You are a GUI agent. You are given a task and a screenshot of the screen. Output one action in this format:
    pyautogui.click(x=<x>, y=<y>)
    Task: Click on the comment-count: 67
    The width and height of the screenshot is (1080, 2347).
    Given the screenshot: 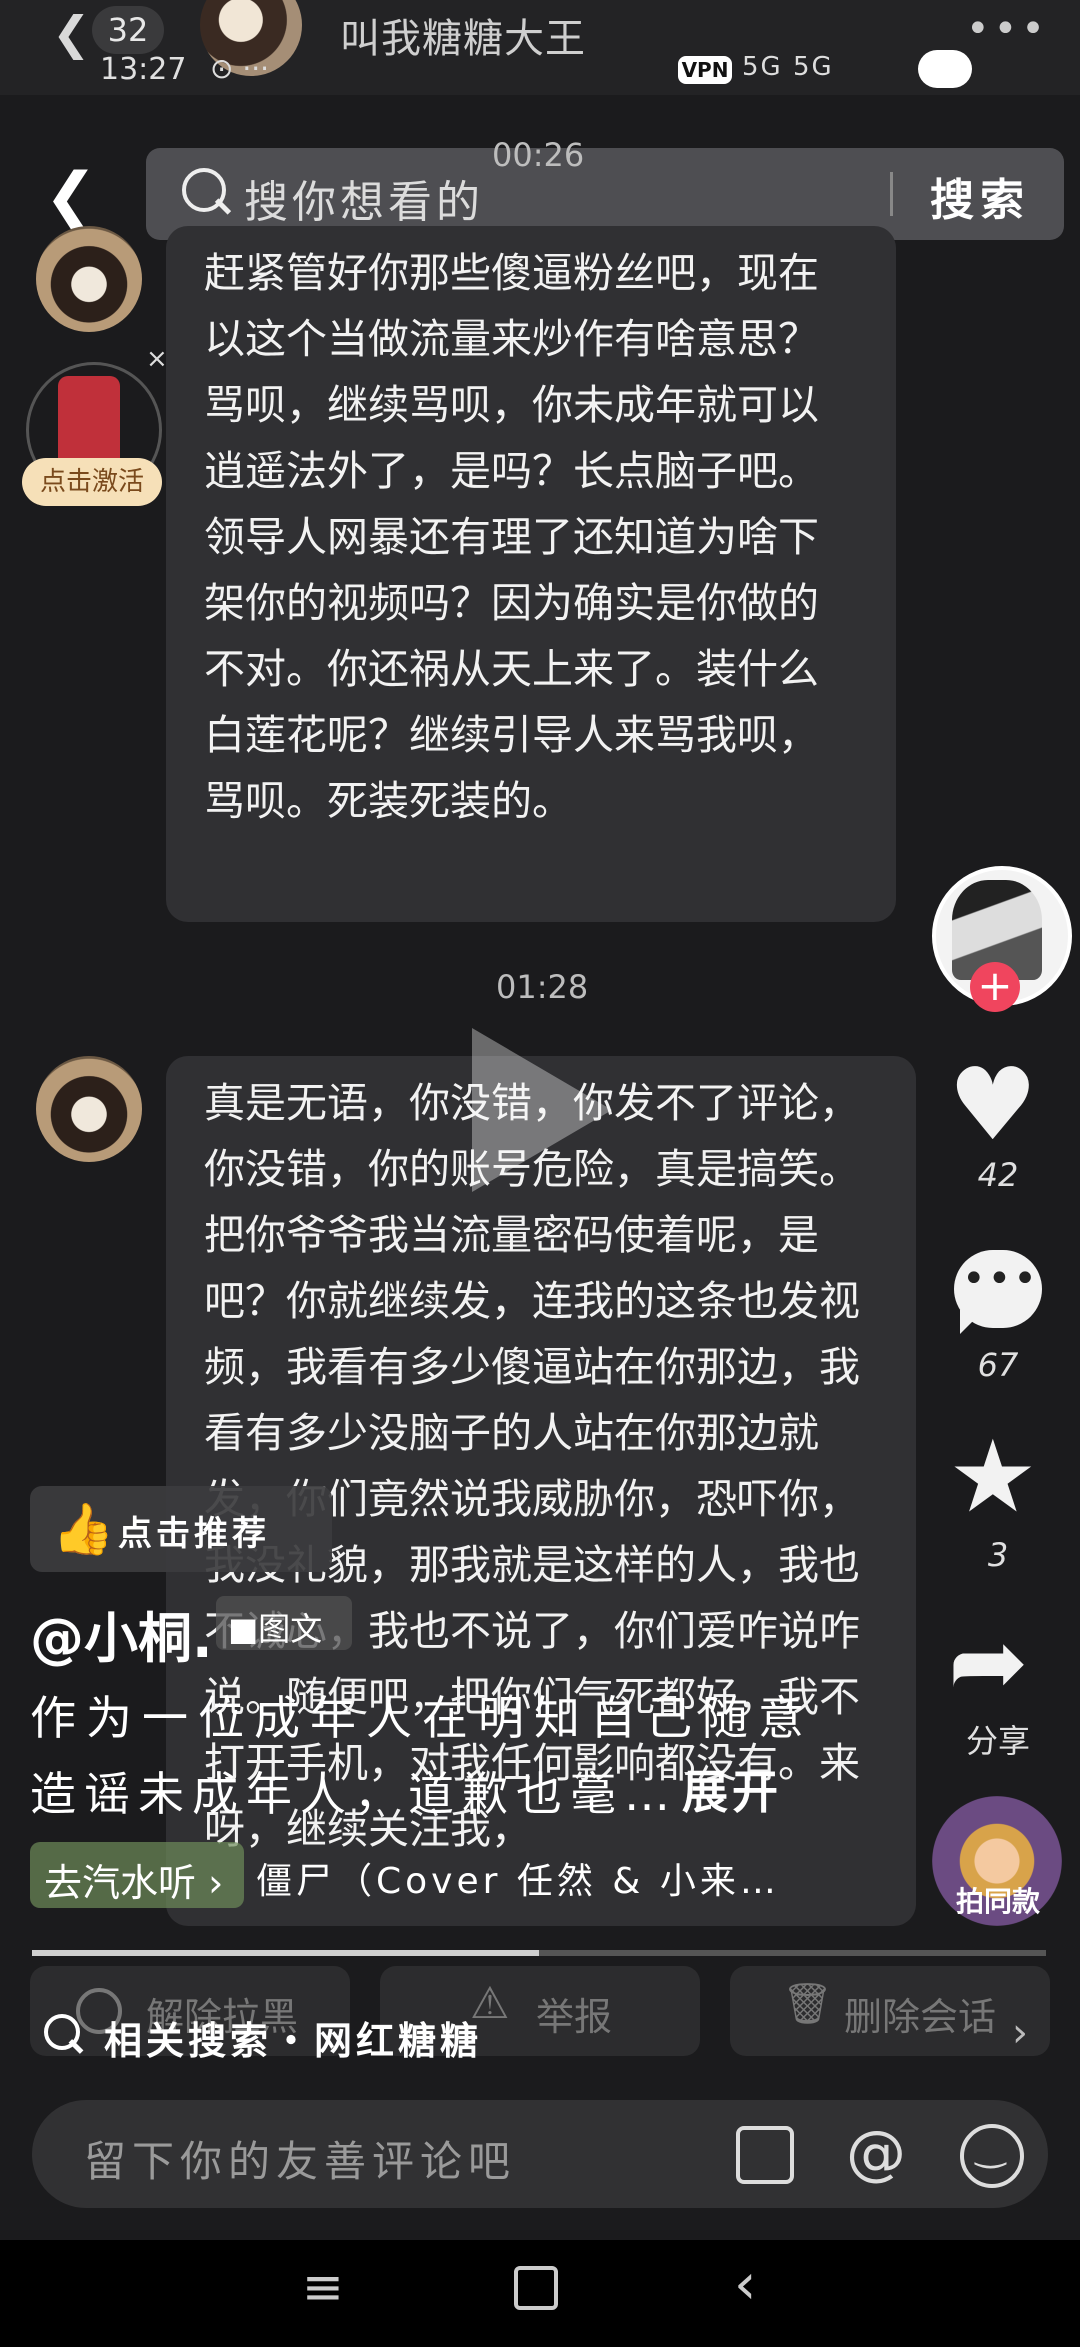 What is the action you would take?
    pyautogui.click(x=998, y=1365)
    